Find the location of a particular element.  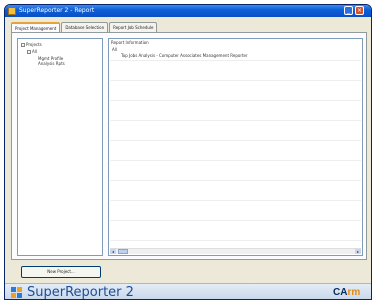

tab-report-job-schedule: Report Job Schedule is located at coordinates (133, 27).